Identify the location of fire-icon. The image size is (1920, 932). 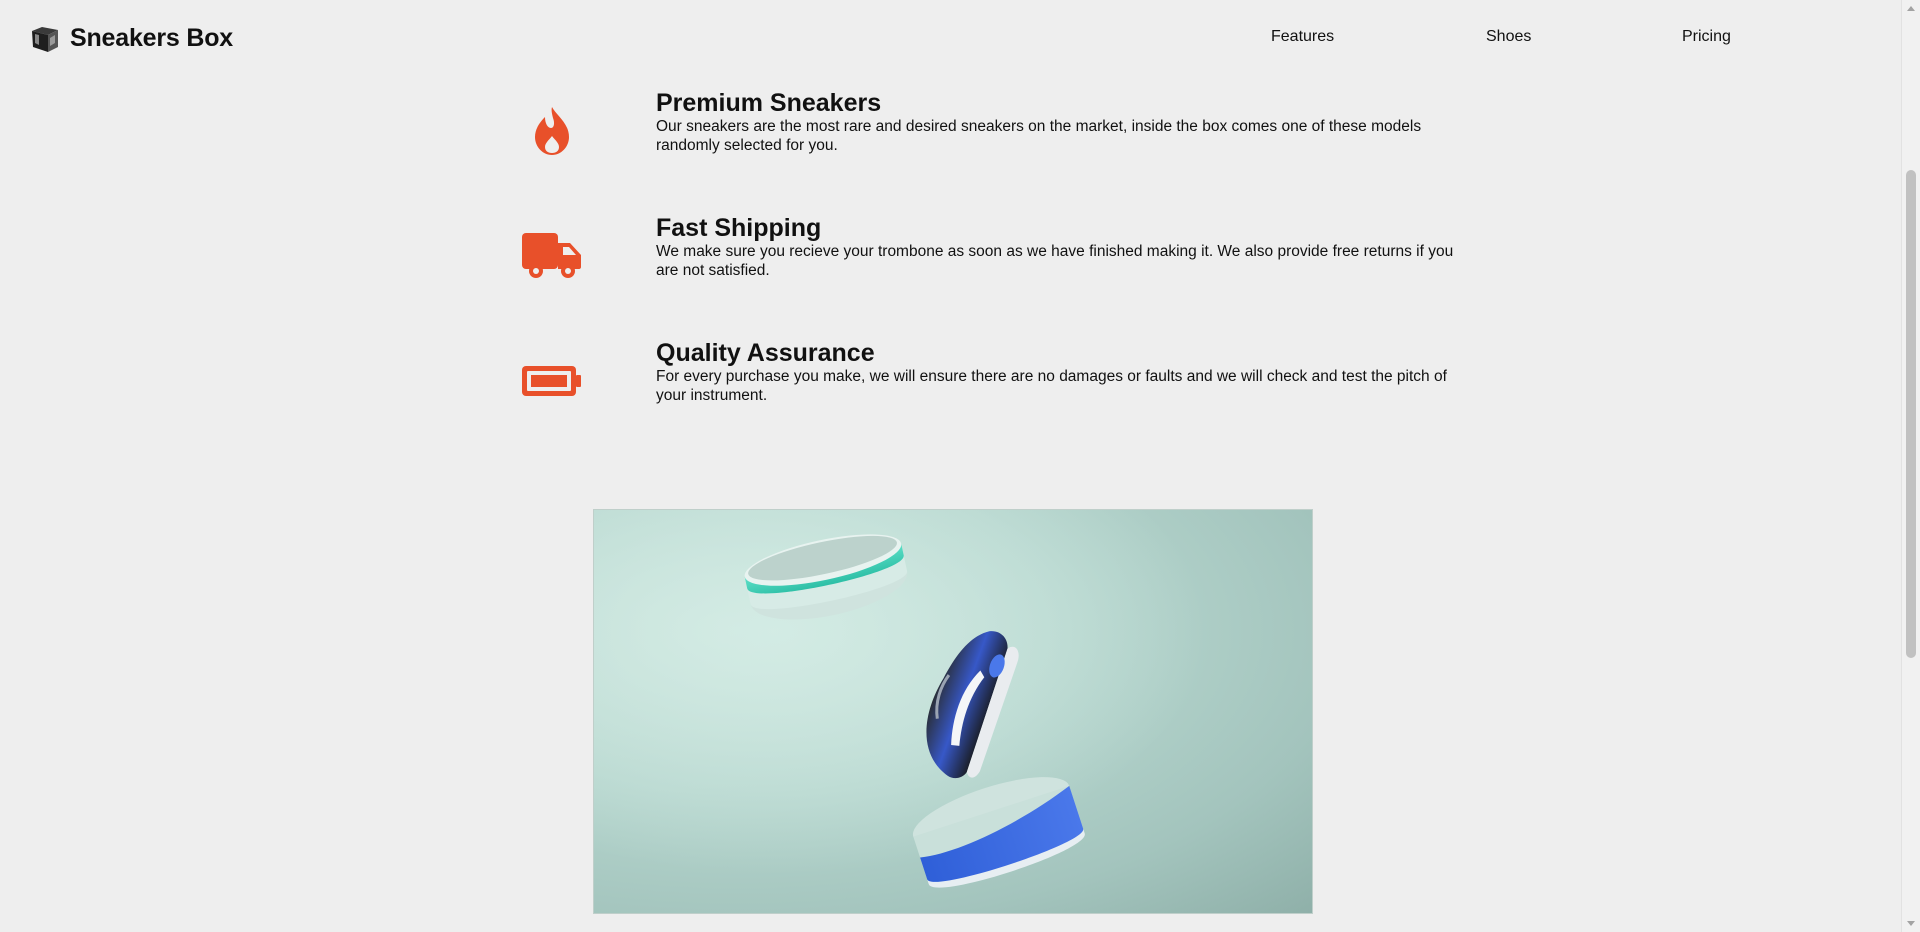
(551, 131).